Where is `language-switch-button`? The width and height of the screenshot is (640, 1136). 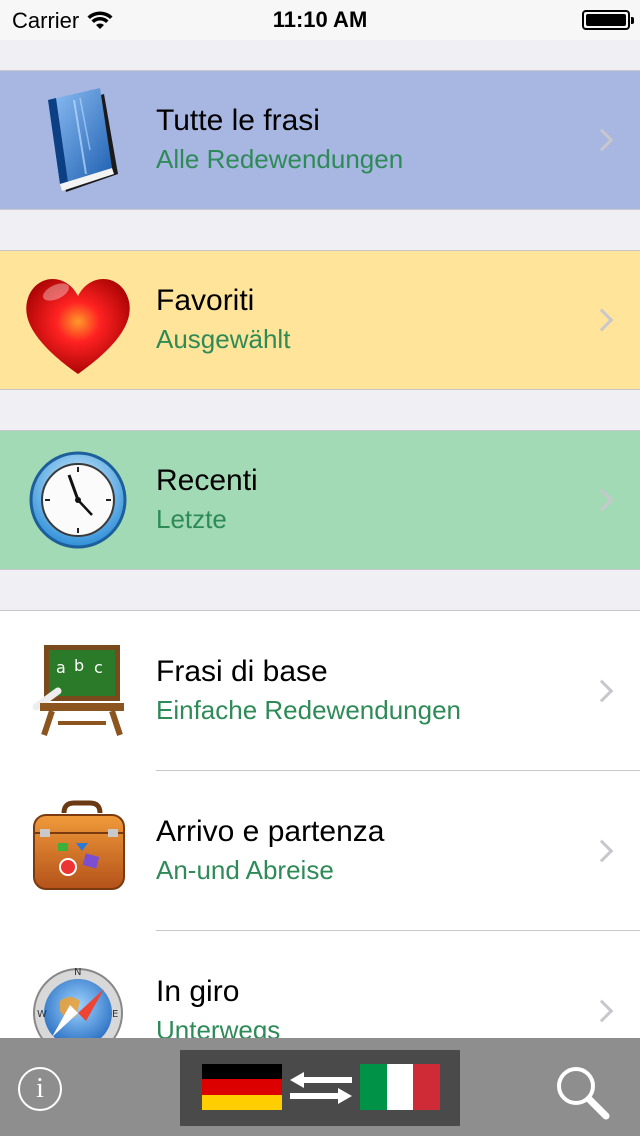
language-switch-button is located at coordinates (320, 1088).